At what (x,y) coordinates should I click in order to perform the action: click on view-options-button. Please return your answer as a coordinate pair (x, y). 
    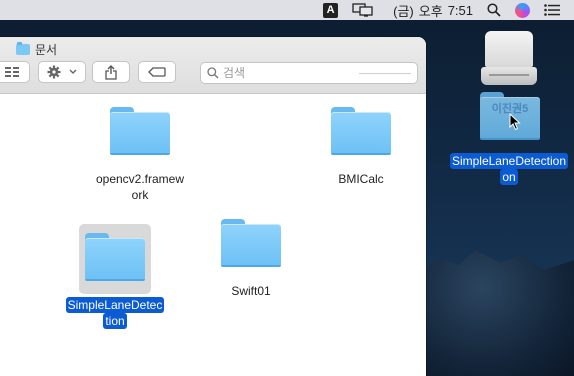
    Looking at the image, I should click on (15, 72).